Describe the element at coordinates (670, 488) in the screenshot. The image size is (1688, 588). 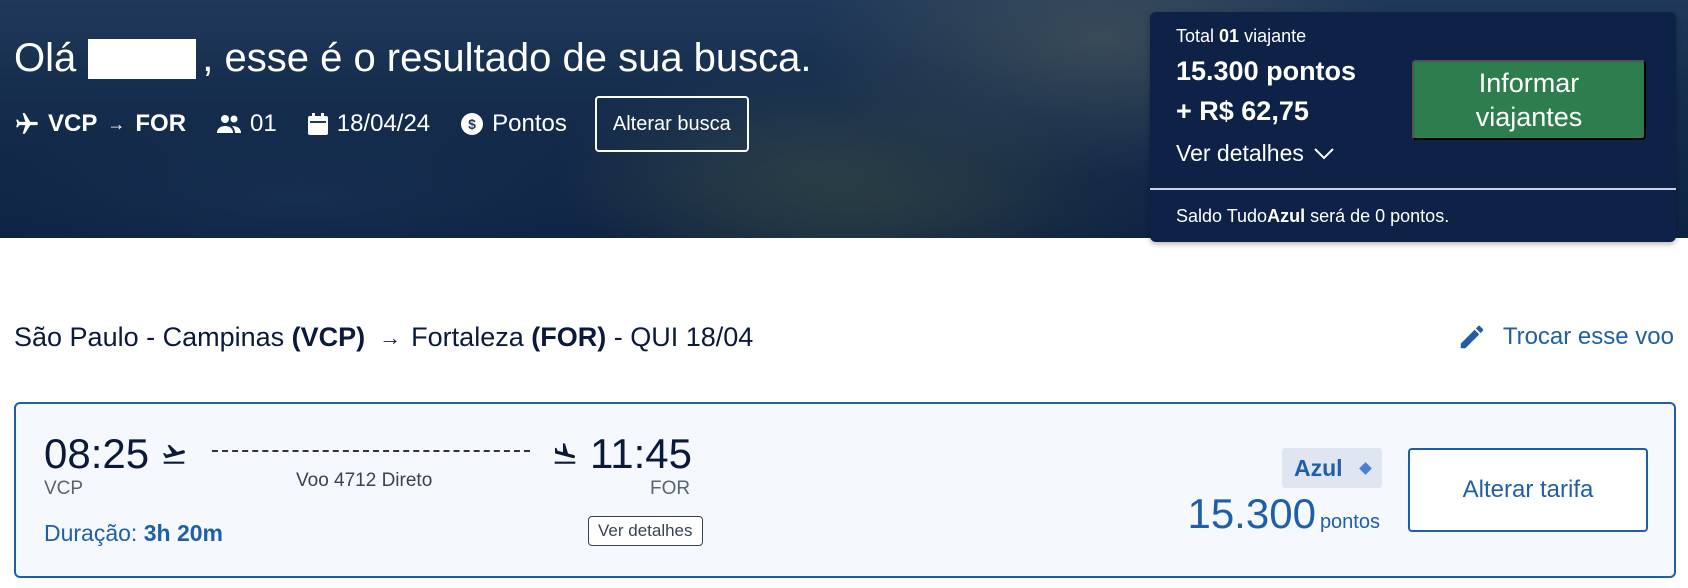
I see `arrival-airport-code: FOR` at that location.